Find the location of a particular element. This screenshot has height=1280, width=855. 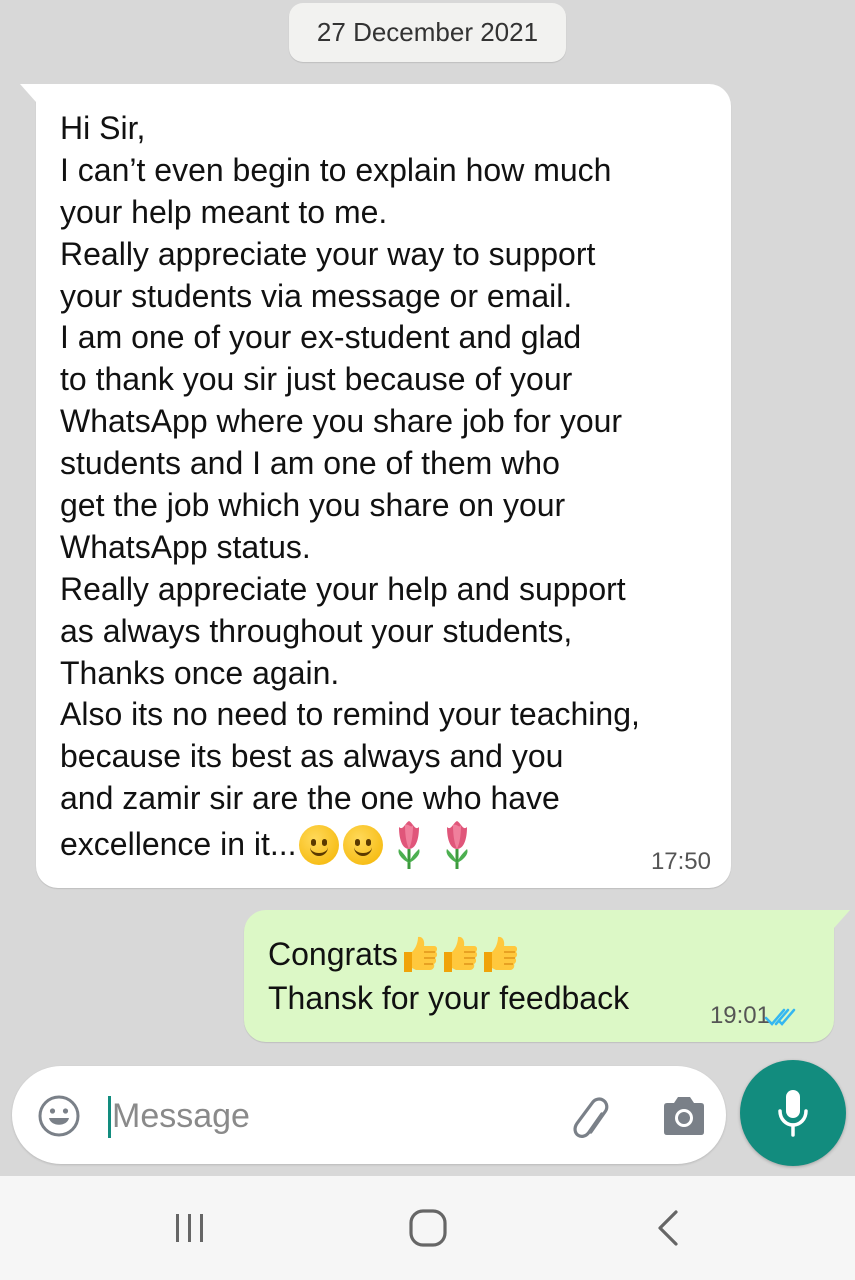

back-icon is located at coordinates (668, 1228).